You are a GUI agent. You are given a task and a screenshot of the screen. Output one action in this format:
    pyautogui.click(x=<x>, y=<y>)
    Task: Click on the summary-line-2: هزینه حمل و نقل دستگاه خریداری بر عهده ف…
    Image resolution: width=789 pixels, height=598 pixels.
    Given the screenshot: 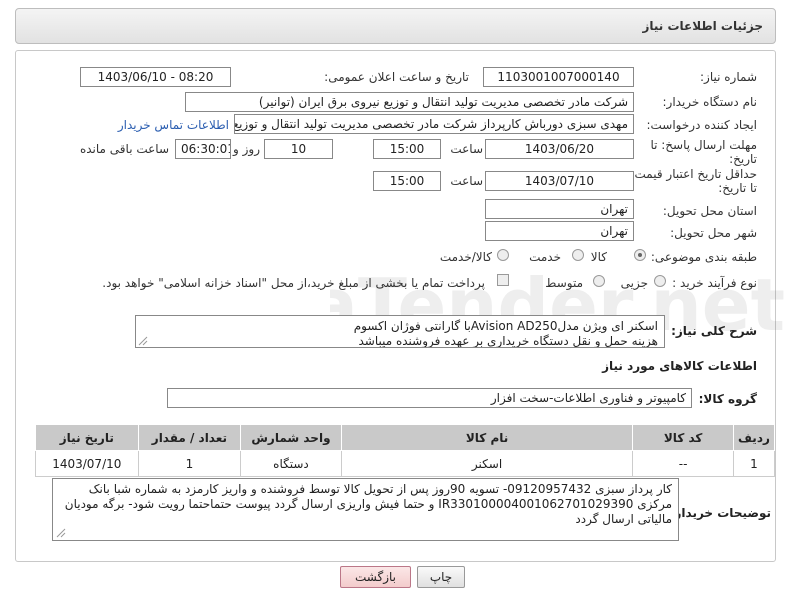 What is the action you would take?
    pyautogui.click(x=508, y=341)
    